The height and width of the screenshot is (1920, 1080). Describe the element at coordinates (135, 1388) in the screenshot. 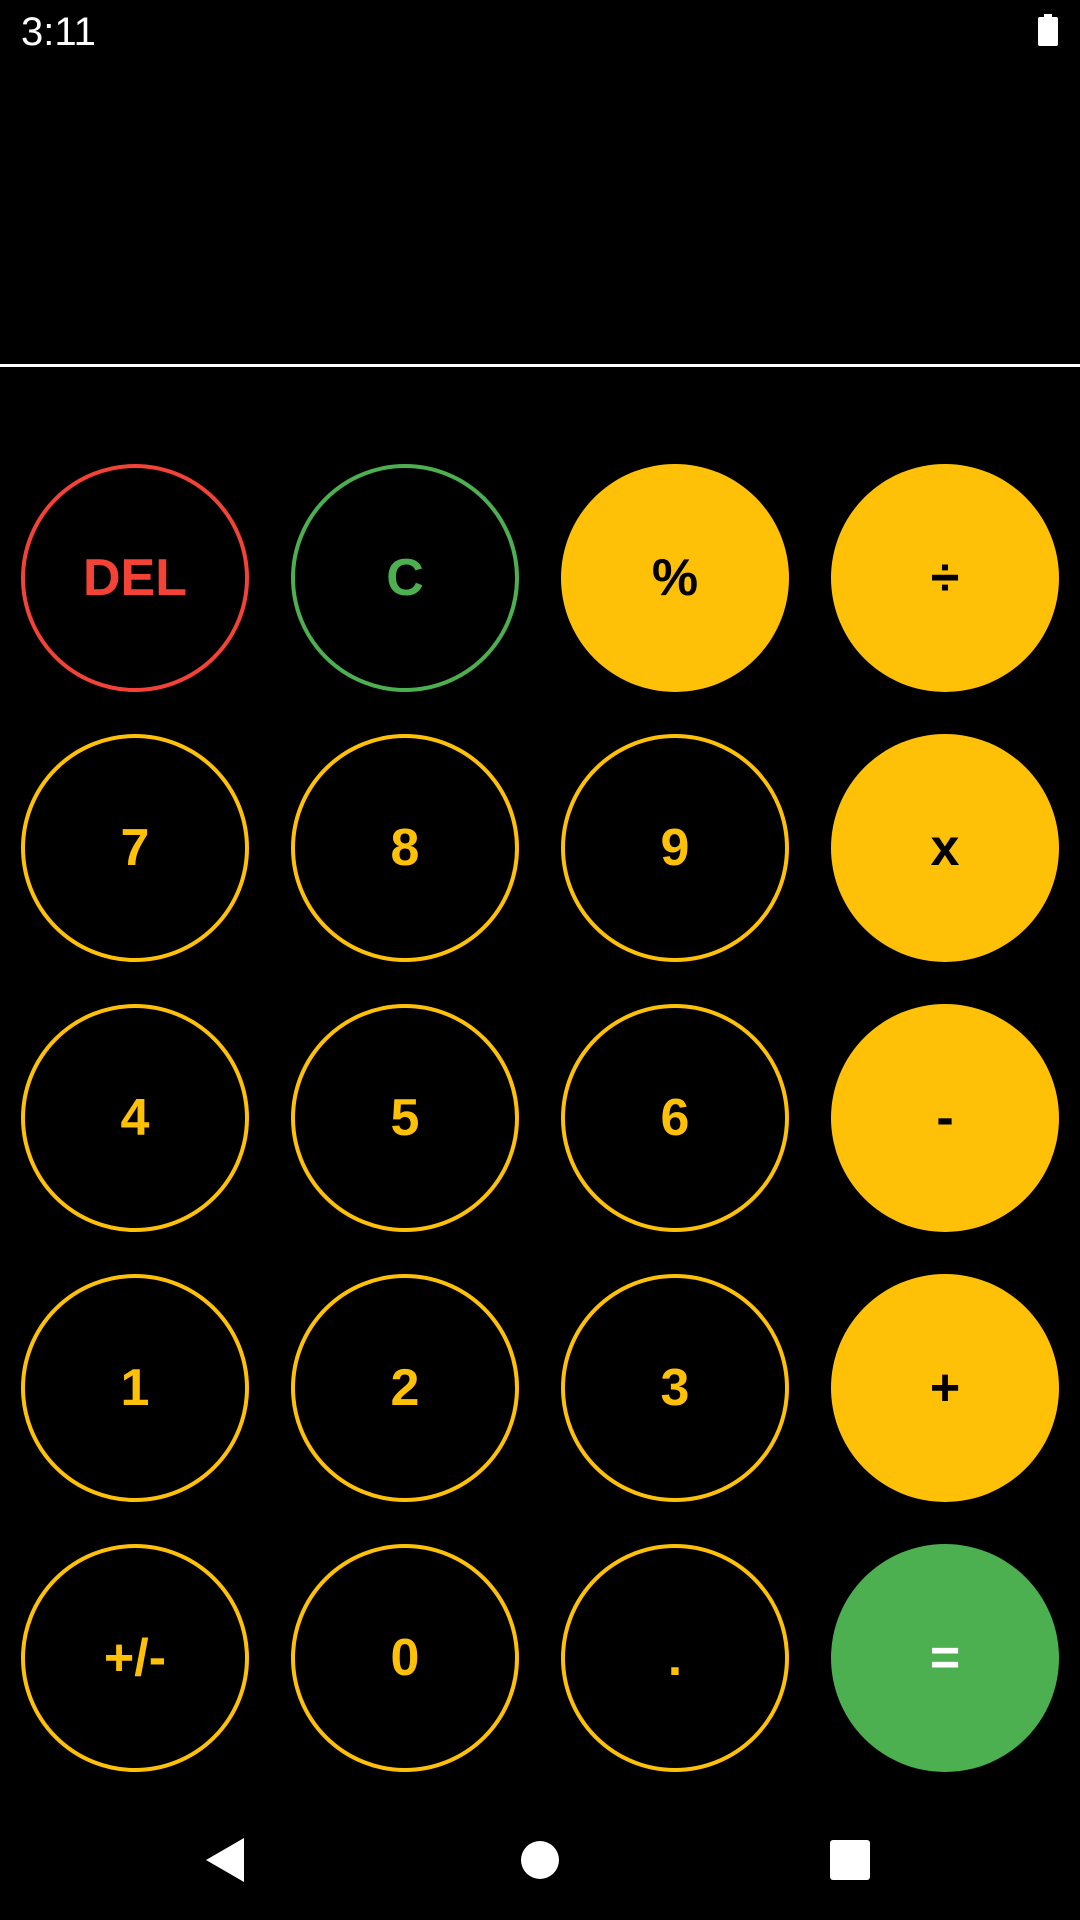

I see `digit-1-button: 1` at that location.